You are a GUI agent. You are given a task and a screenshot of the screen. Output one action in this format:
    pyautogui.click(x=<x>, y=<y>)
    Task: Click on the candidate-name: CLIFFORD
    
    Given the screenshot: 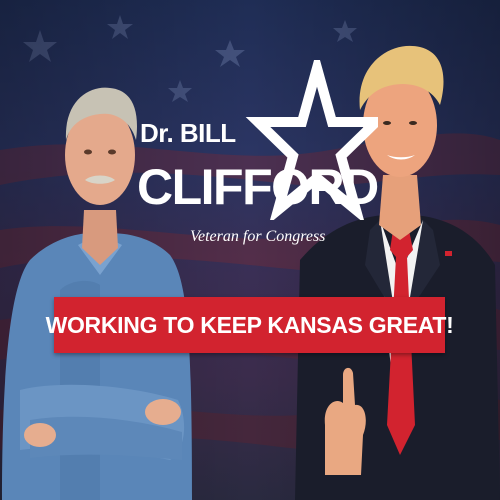 What is the action you would take?
    pyautogui.click(x=258, y=187)
    